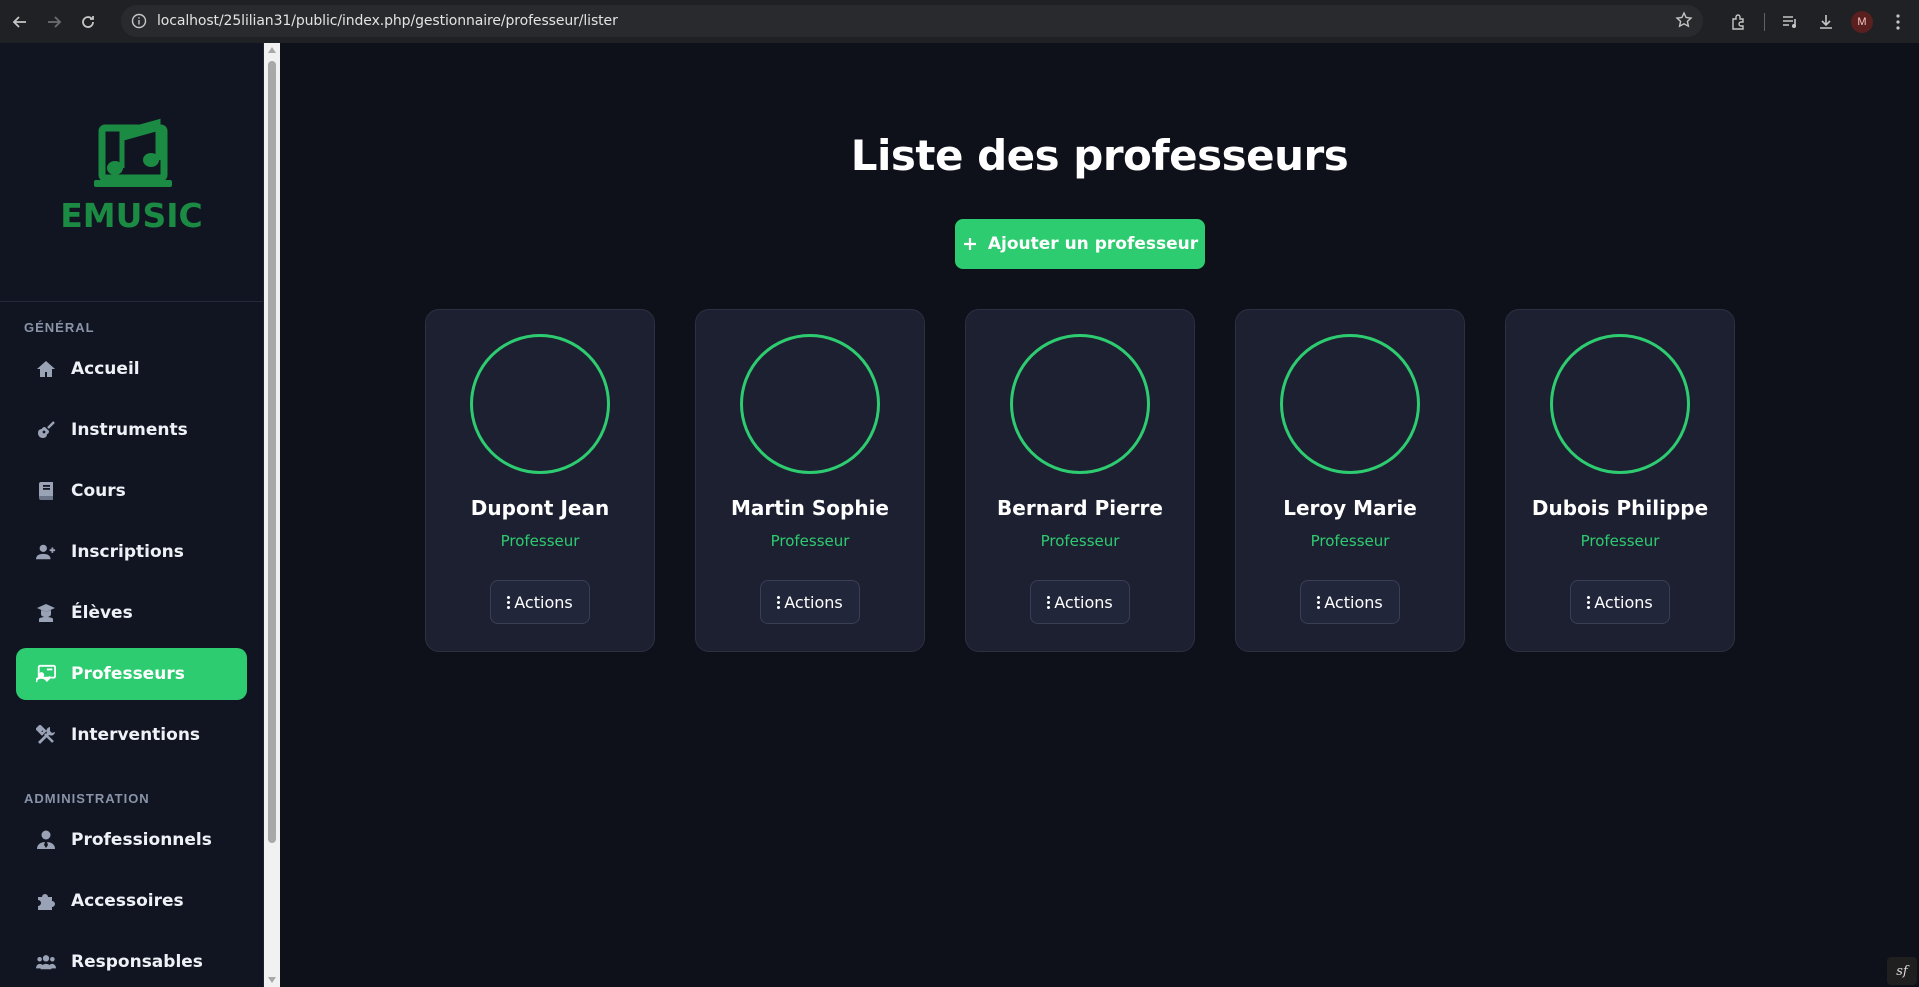  I want to click on tools-icon, so click(46, 735).